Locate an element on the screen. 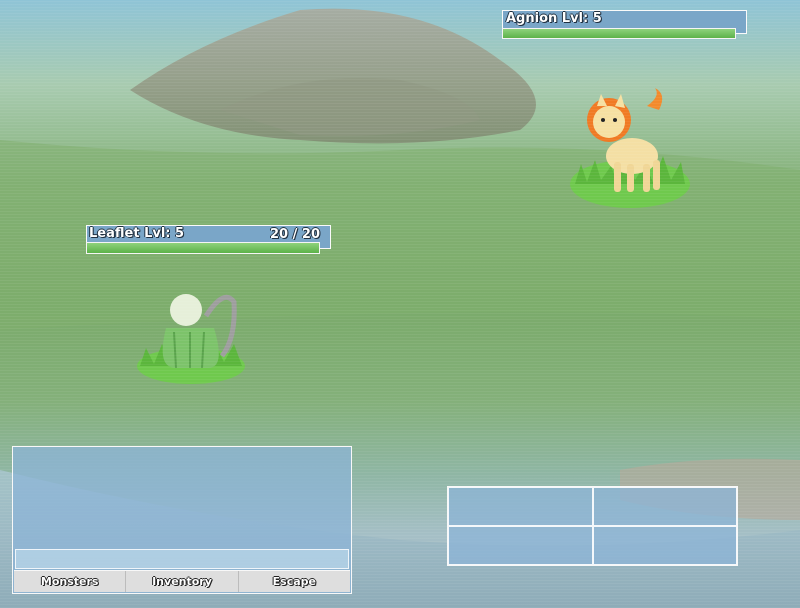  menu-tabs: Monsters Inventory Escape is located at coordinates (182, 581).